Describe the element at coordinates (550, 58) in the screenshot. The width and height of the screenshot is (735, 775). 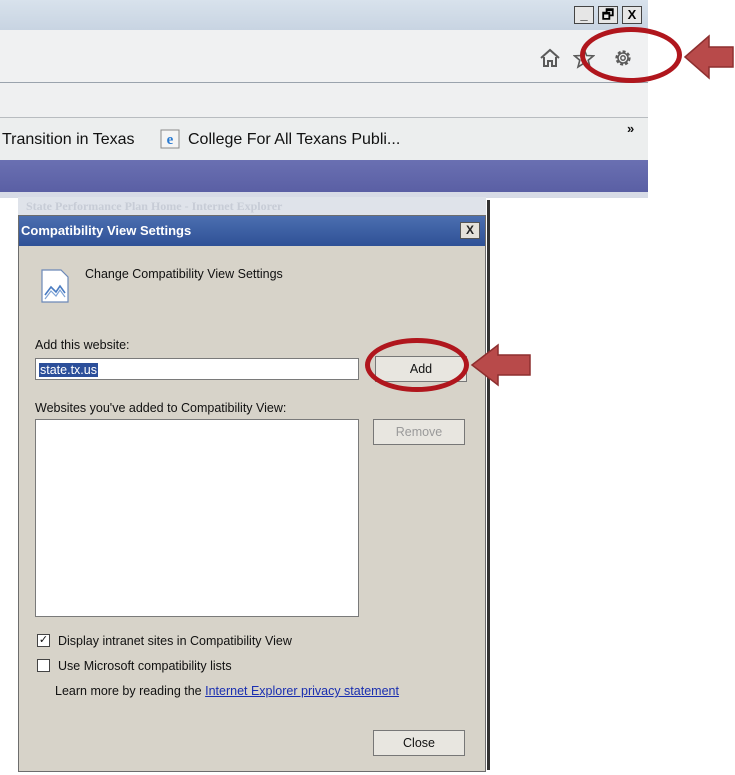
I see `home-icon` at that location.